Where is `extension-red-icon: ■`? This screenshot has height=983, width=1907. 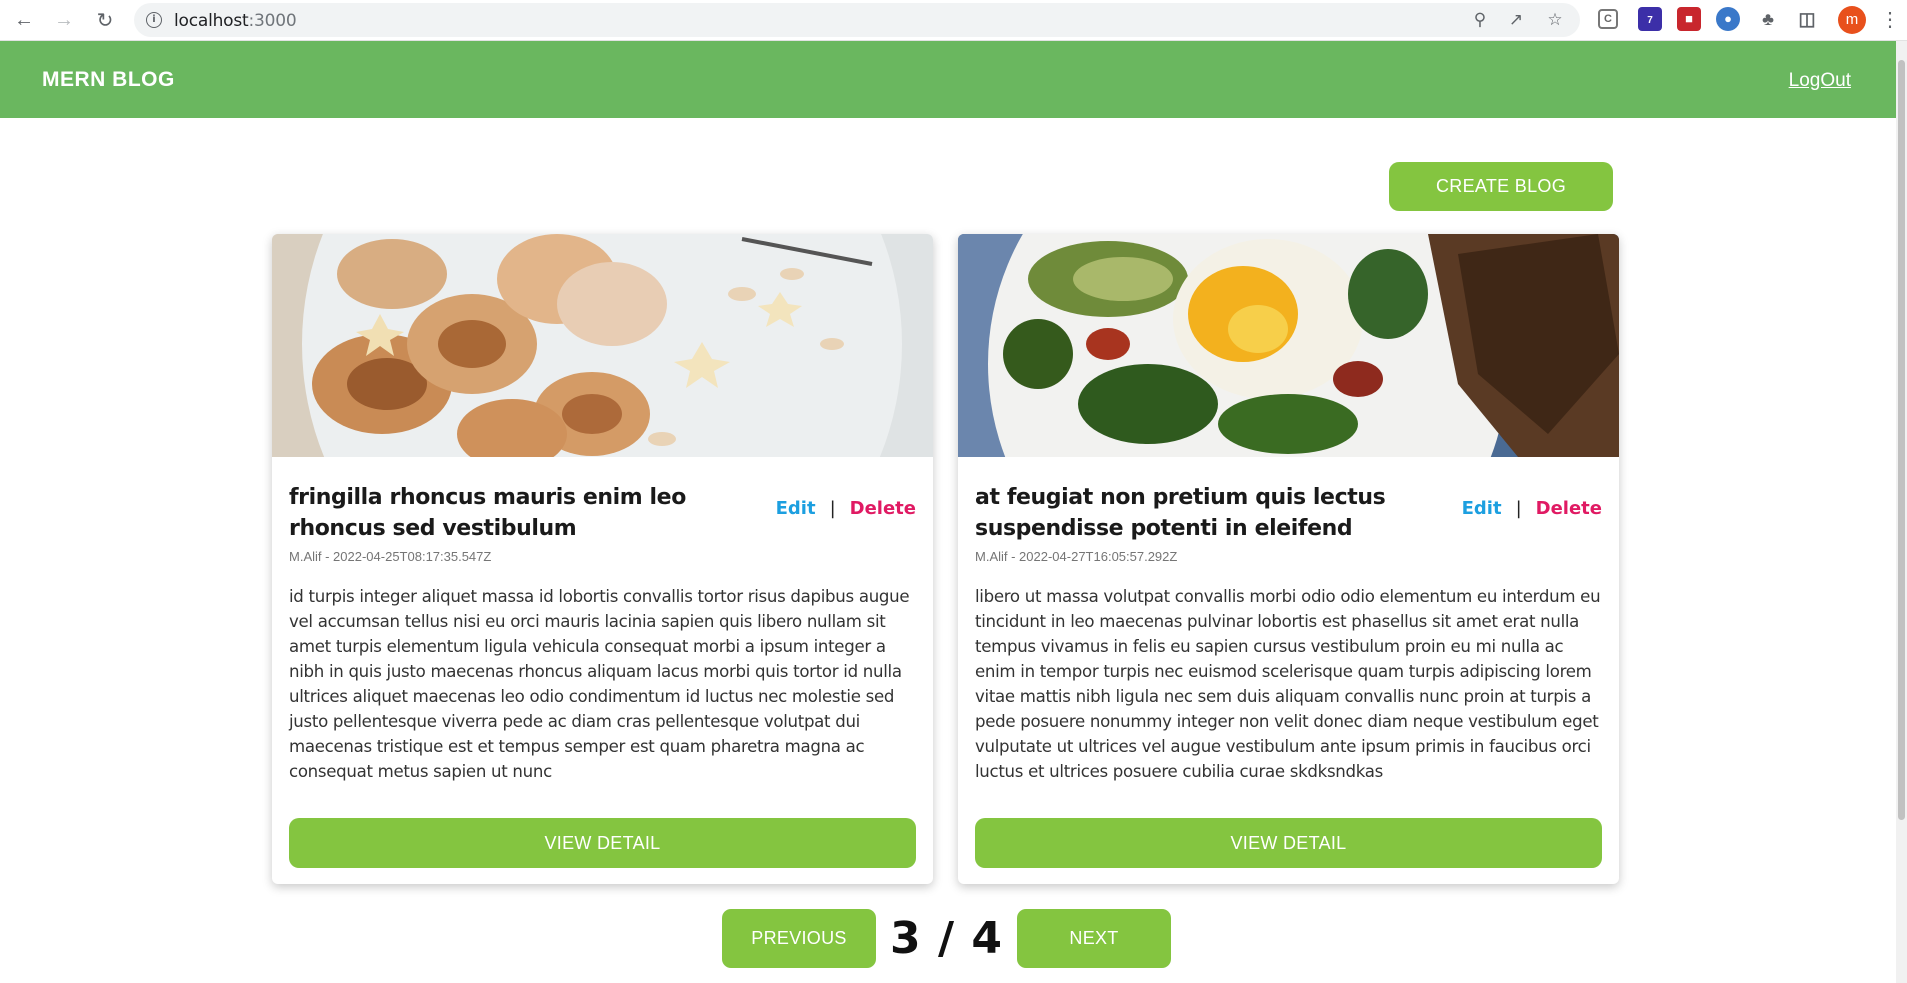 extension-red-icon: ■ is located at coordinates (1689, 19).